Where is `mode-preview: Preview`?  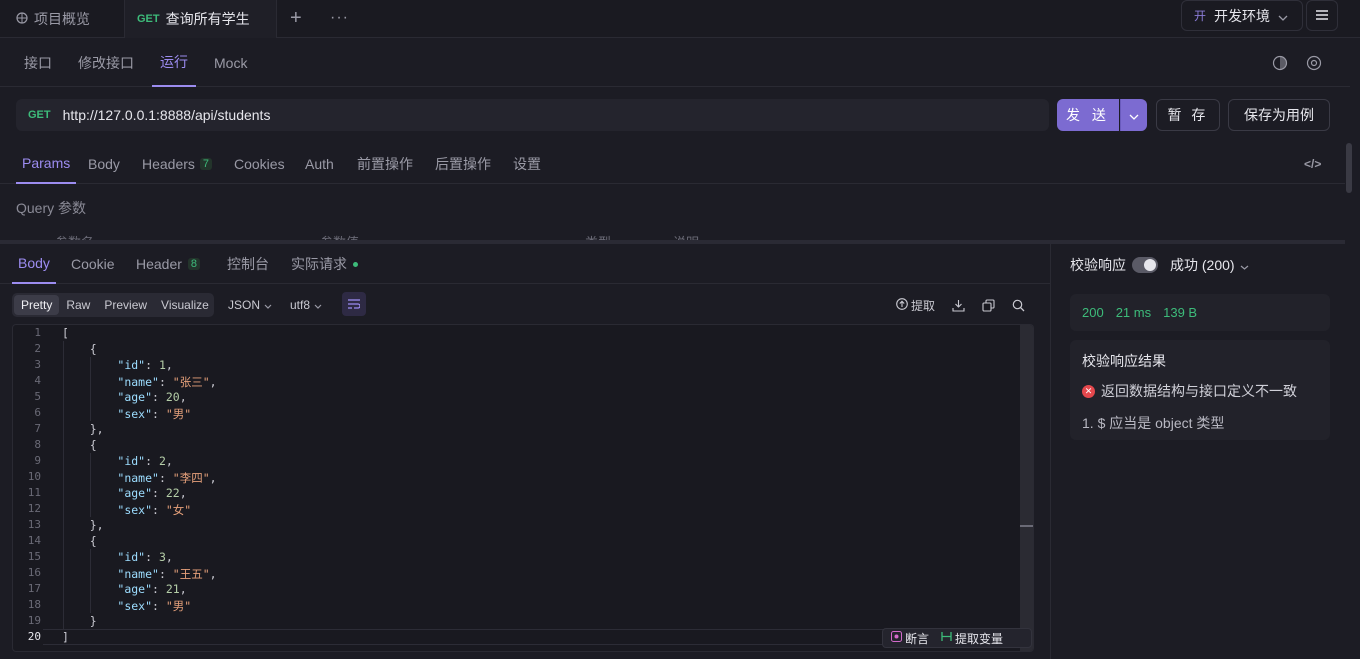 mode-preview: Preview is located at coordinates (125, 305).